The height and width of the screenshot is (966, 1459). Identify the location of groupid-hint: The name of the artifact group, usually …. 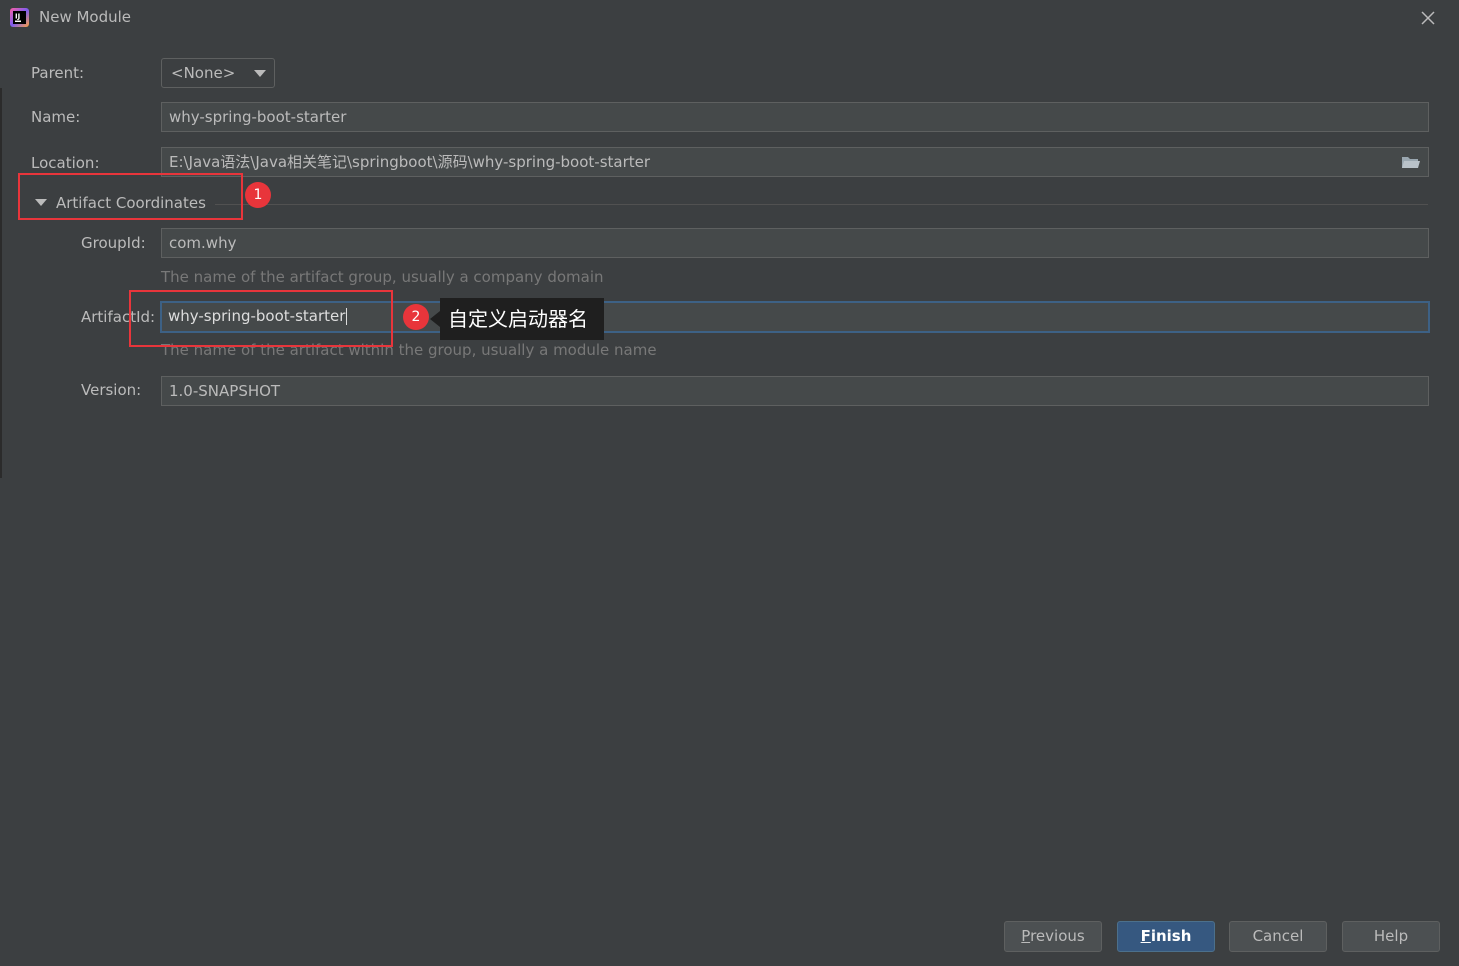
(382, 277).